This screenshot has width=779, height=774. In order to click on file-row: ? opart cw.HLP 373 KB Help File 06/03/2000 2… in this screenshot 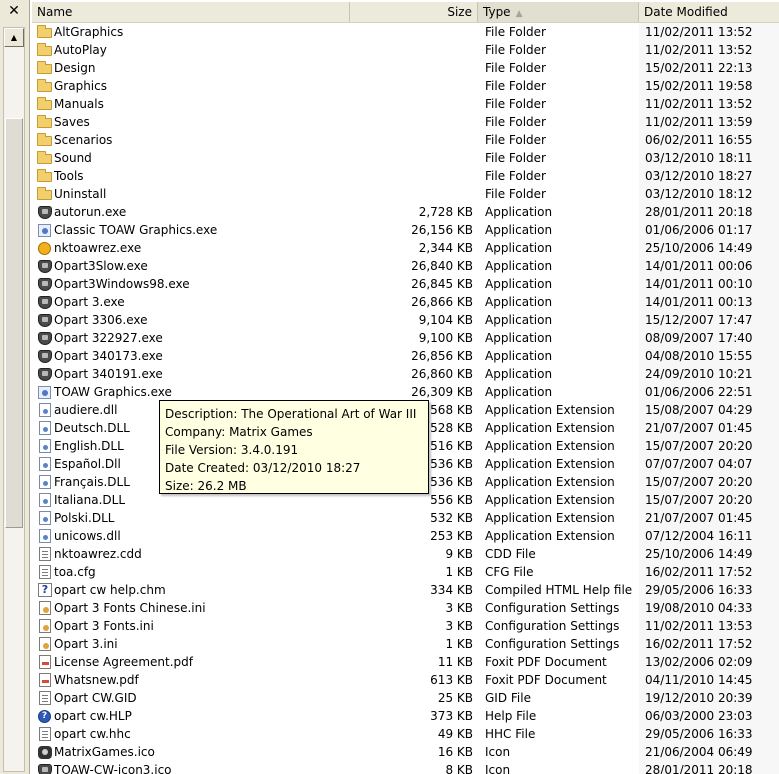, I will do `click(405, 716)`.